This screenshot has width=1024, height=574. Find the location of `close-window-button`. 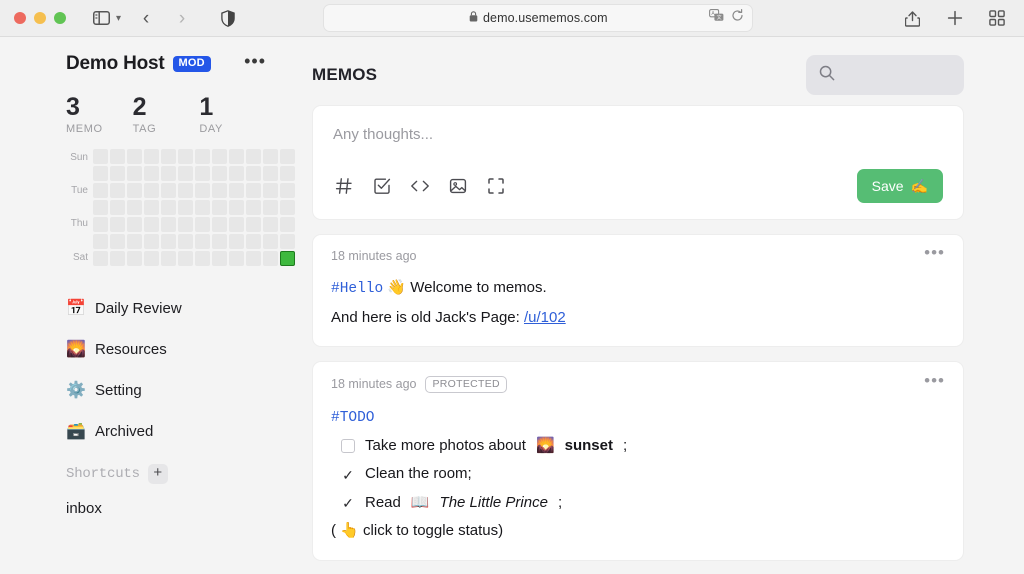

close-window-button is located at coordinates (20, 18).